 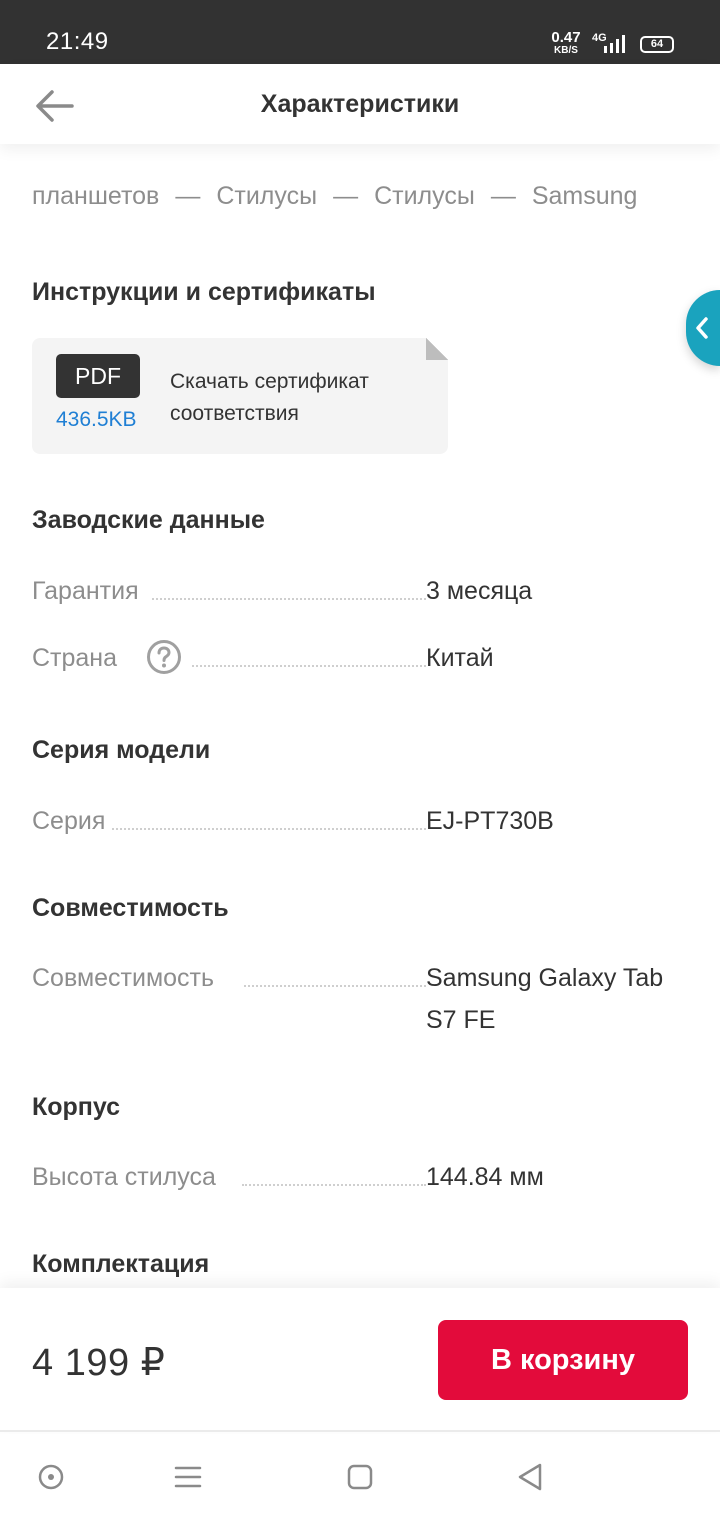 What do you see at coordinates (85, 591) in the screenshot?
I see `spec-label: Гарантия` at bounding box center [85, 591].